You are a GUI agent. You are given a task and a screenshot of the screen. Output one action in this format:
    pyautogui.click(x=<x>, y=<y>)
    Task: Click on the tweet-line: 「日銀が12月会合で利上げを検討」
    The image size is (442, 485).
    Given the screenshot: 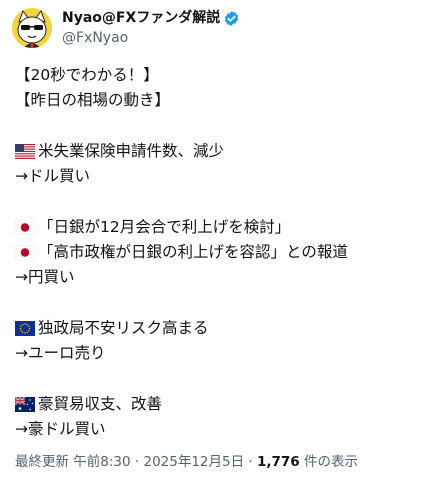 What is the action you would take?
    pyautogui.click(x=225, y=227)
    